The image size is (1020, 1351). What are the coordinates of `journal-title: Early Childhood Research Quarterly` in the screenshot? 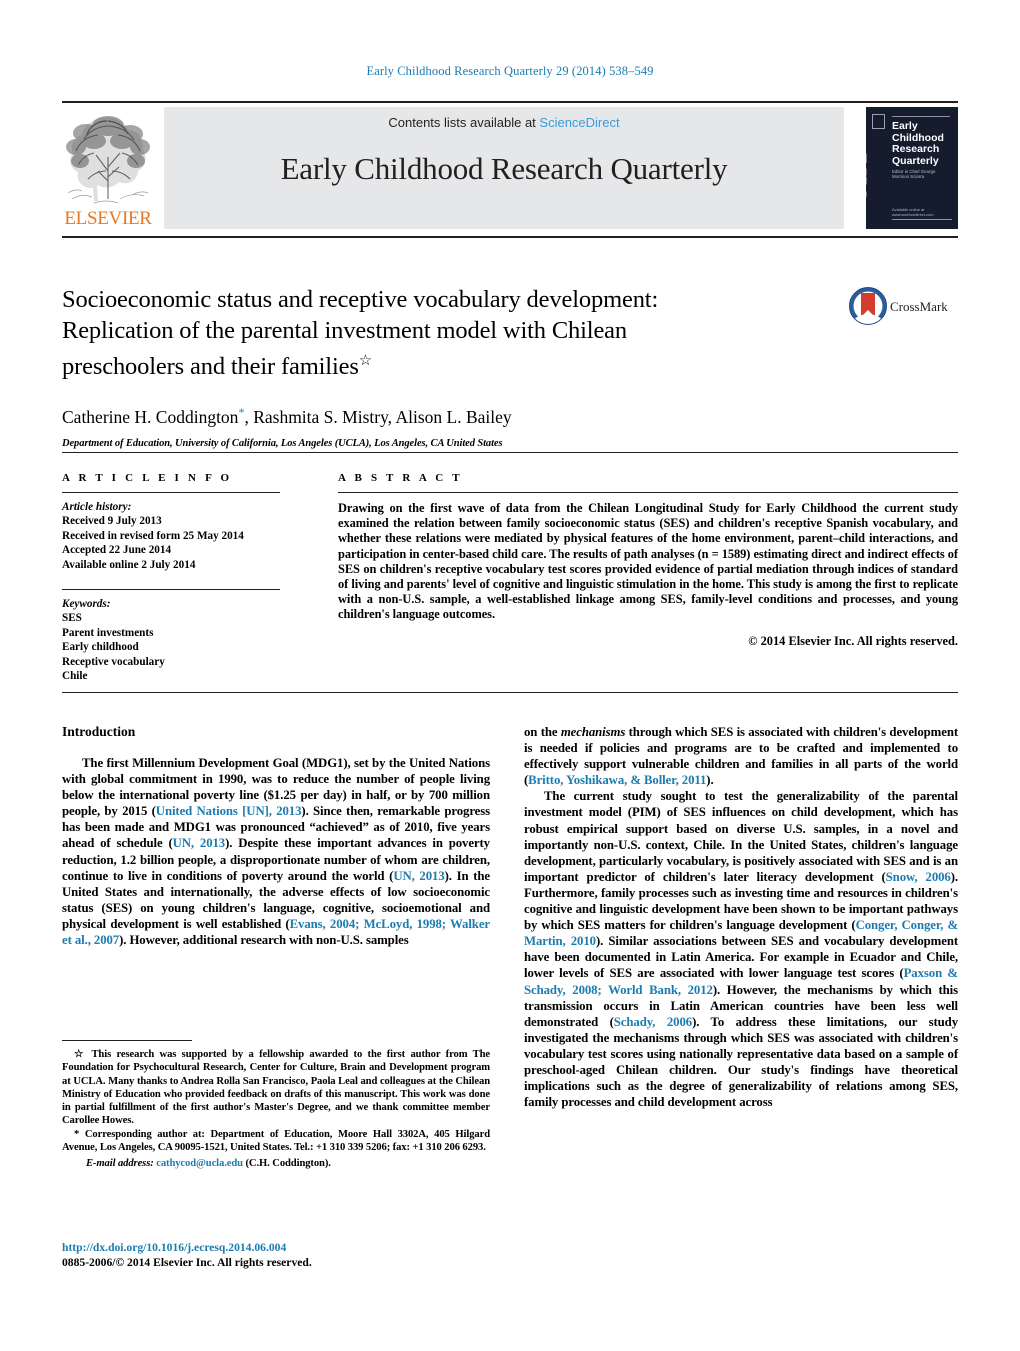 It's located at (504, 168).